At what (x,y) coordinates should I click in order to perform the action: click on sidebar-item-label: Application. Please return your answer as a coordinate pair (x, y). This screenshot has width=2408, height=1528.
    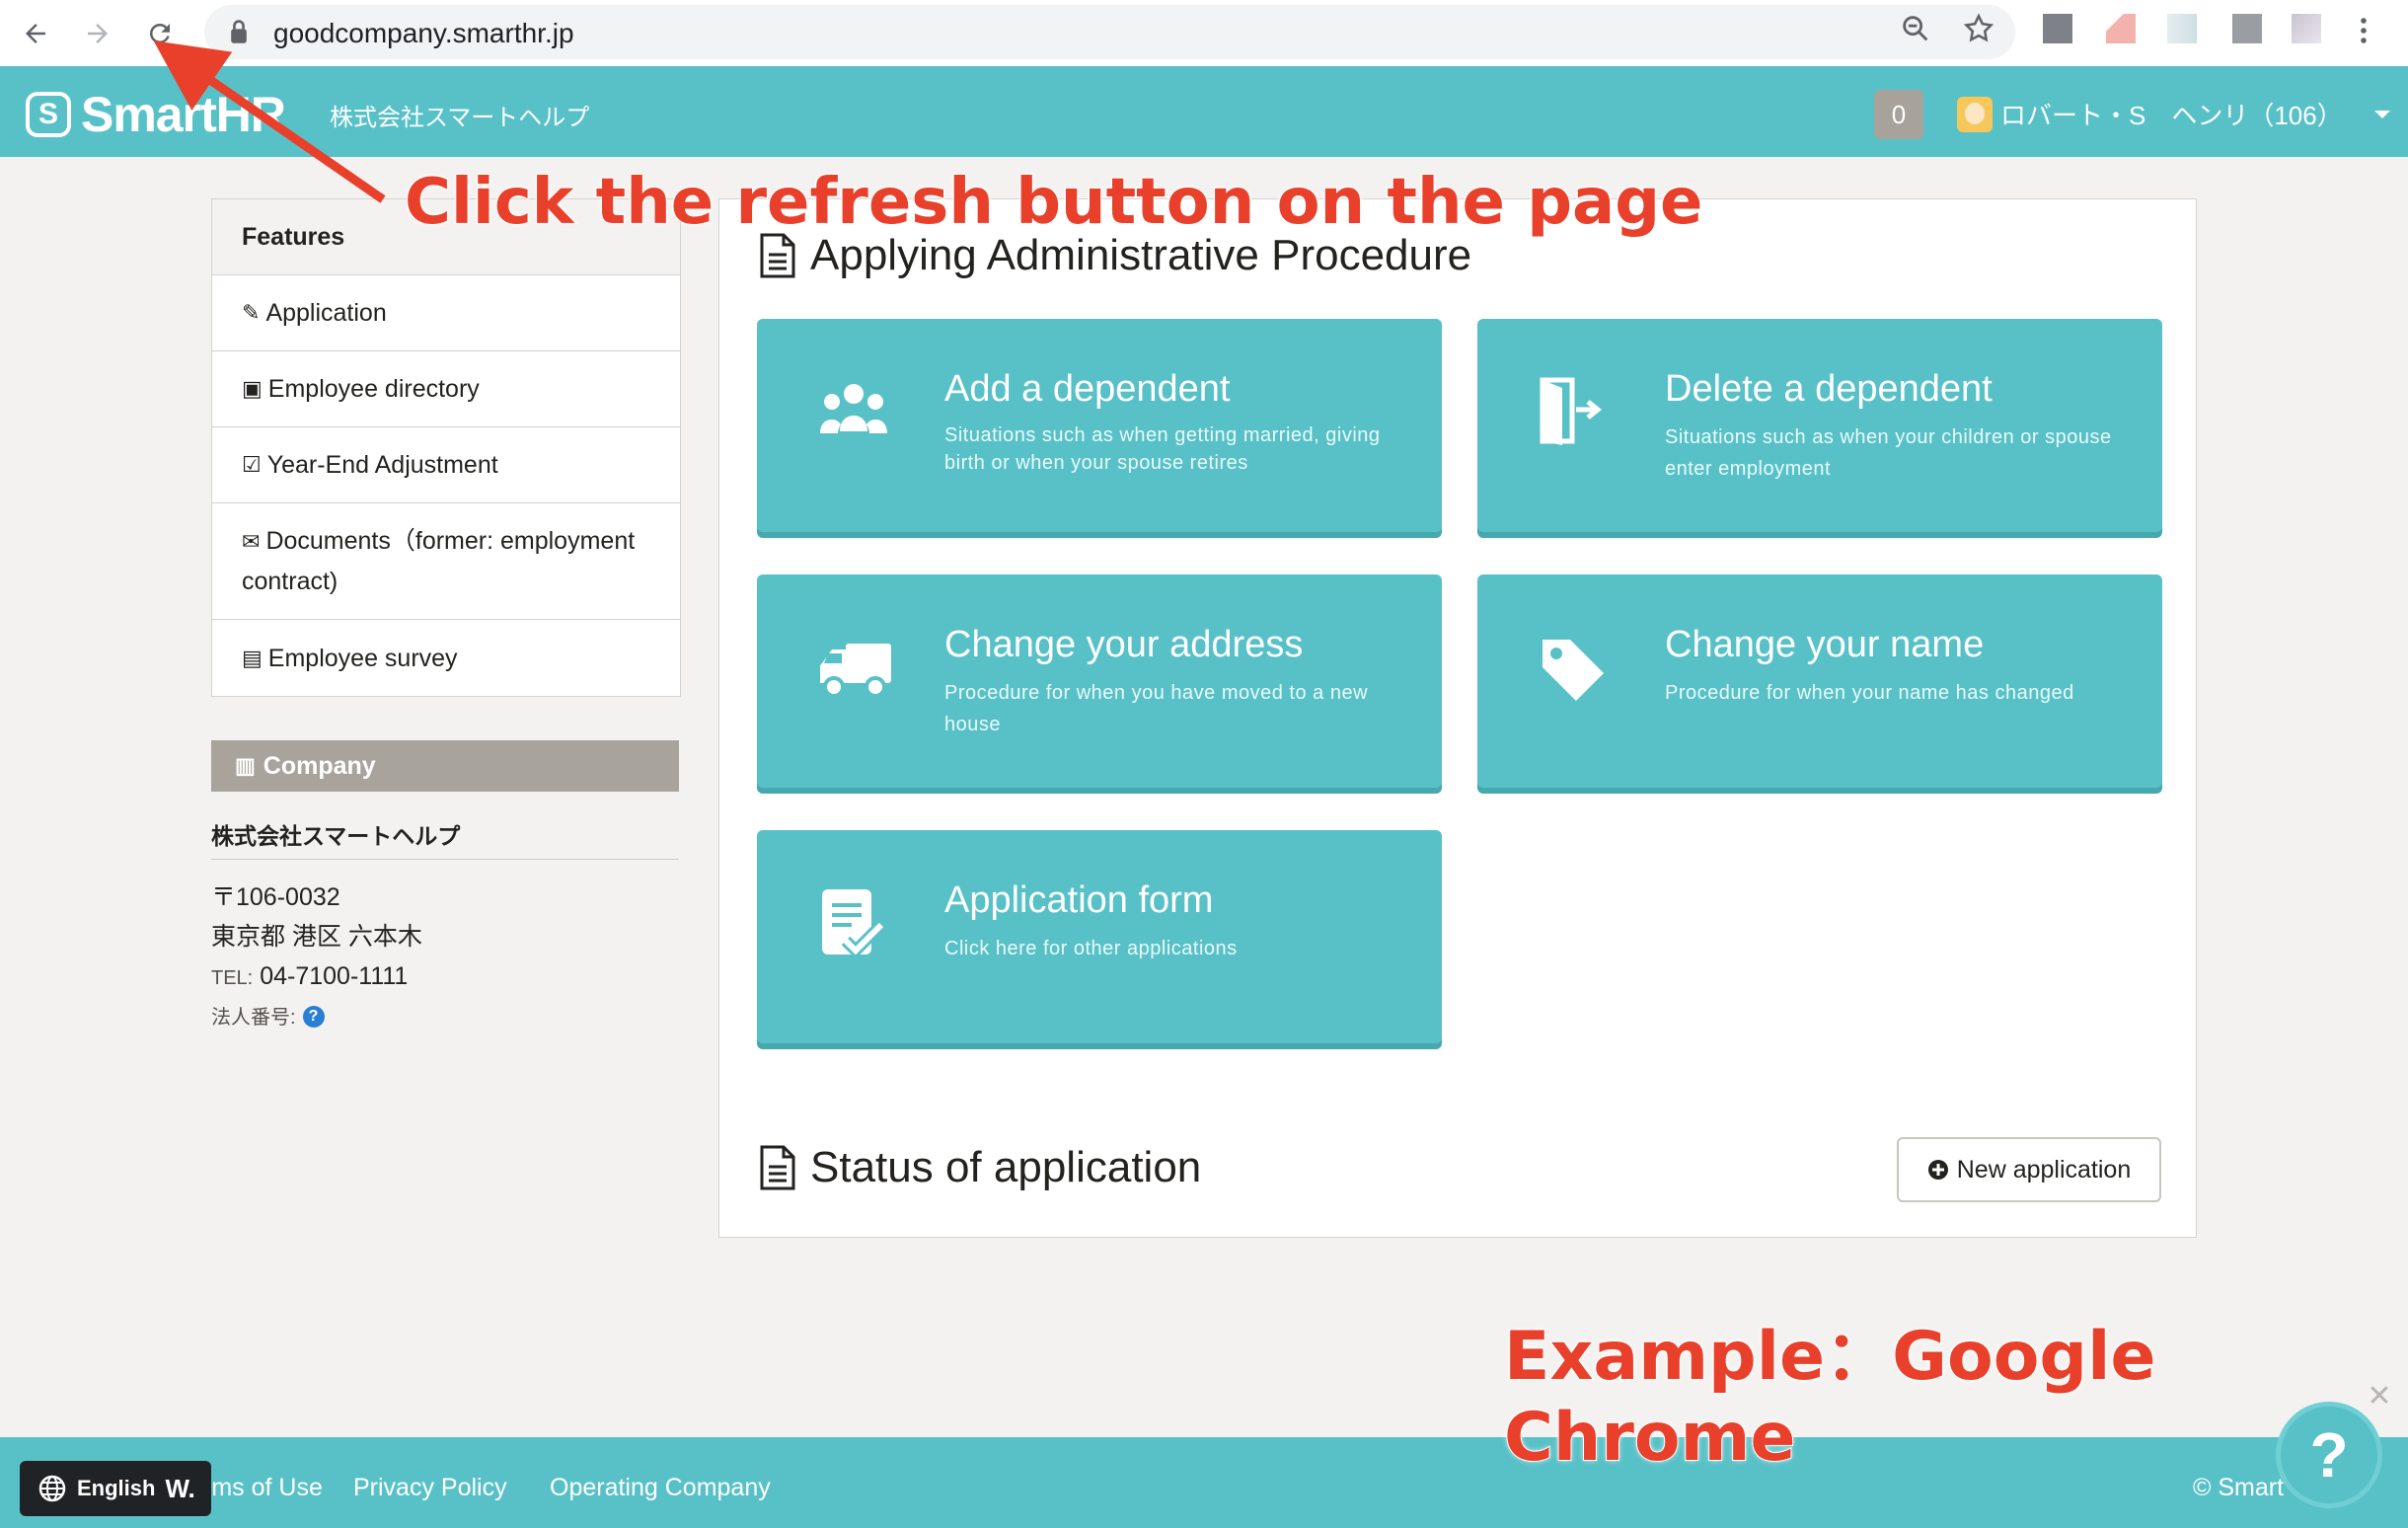
    Looking at the image, I should click on (326, 313).